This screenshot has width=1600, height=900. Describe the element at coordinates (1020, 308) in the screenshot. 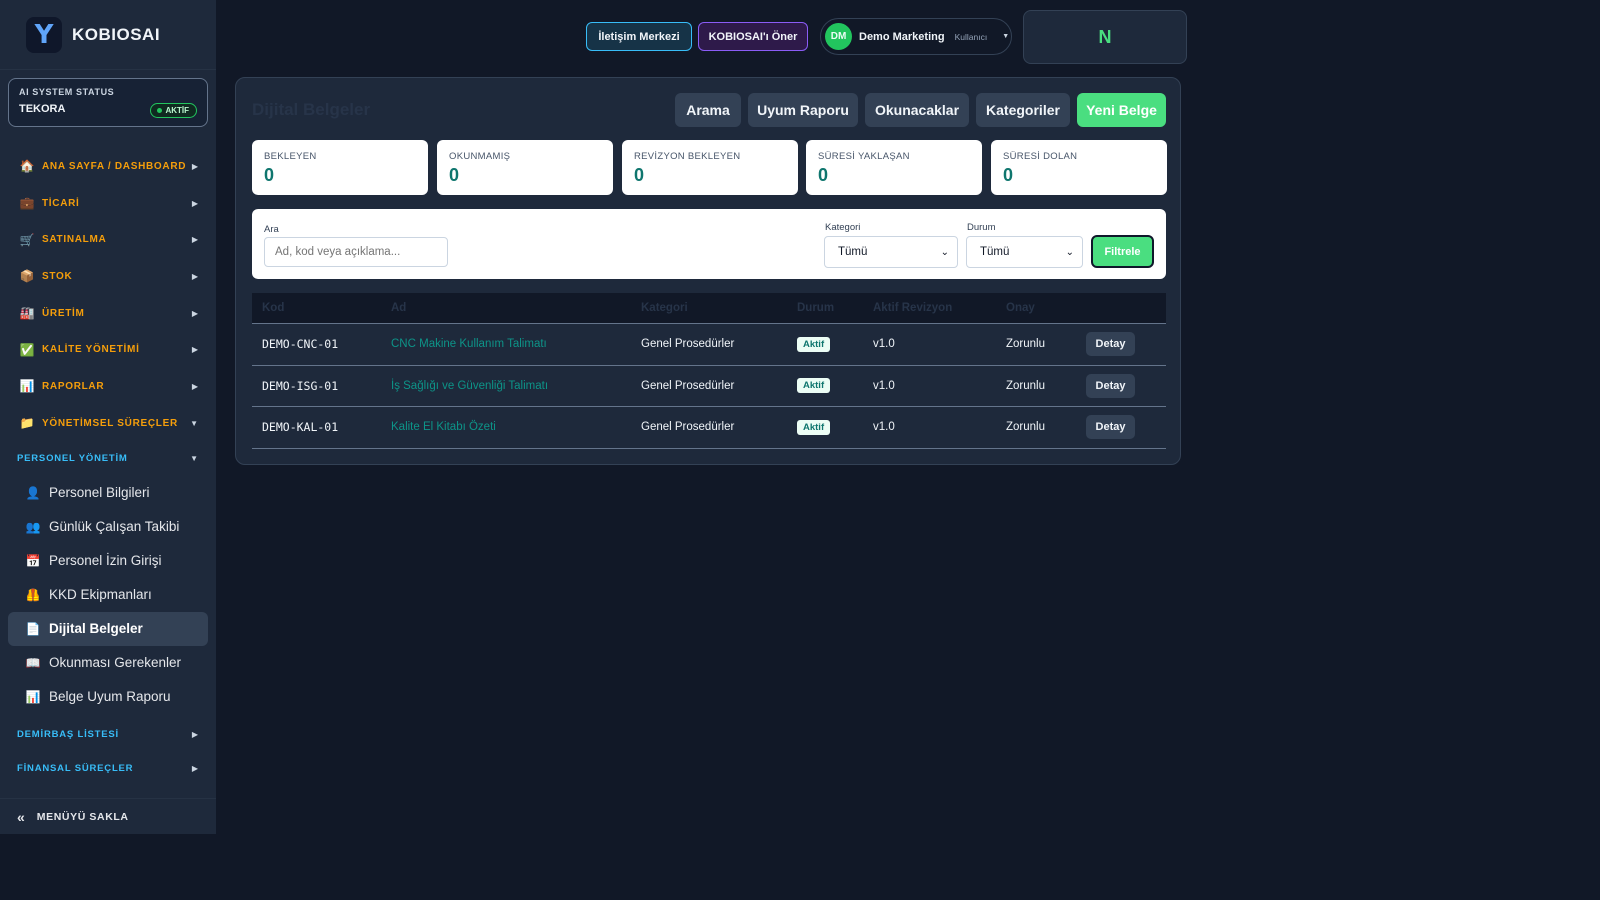

I see `th-approval: Onay` at that location.